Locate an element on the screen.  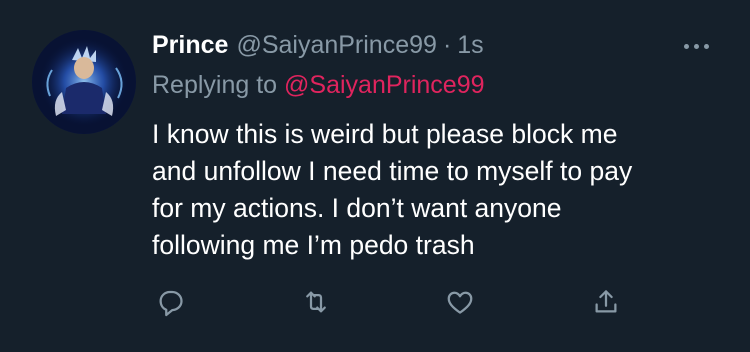
replying-to-line: Replying to @SaiyanPrince99 is located at coordinates (318, 85).